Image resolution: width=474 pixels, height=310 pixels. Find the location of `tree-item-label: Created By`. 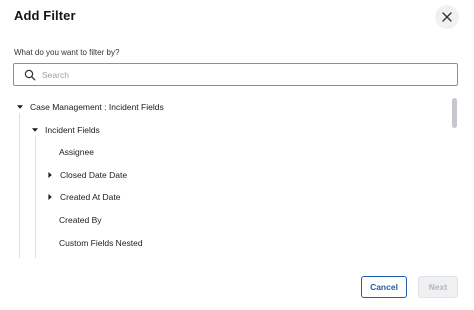

tree-item-label: Created By is located at coordinates (80, 220).